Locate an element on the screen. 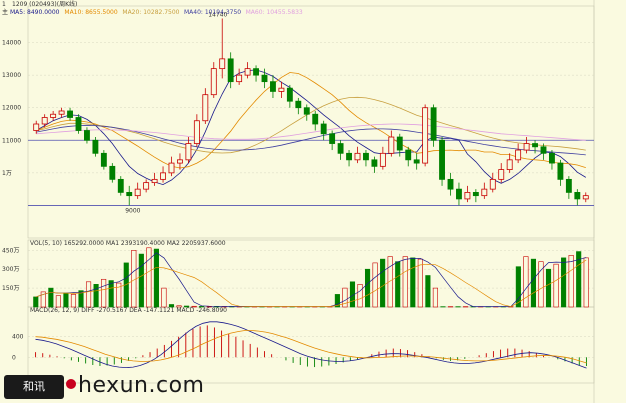 The image size is (626, 403). volume-tick-label: 150万 is located at coordinates (10, 288).